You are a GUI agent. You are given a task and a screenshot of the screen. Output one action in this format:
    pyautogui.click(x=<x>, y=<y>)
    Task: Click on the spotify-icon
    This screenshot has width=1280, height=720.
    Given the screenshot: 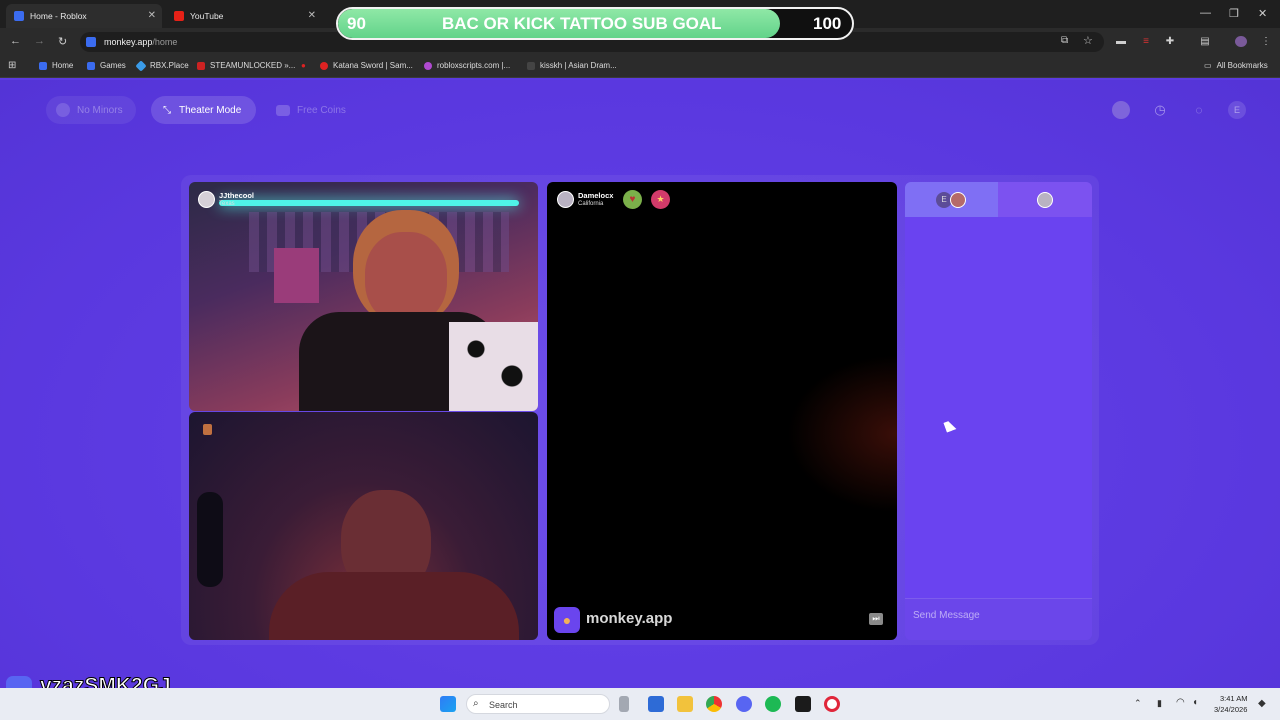 What is the action you would take?
    pyautogui.click(x=773, y=704)
    